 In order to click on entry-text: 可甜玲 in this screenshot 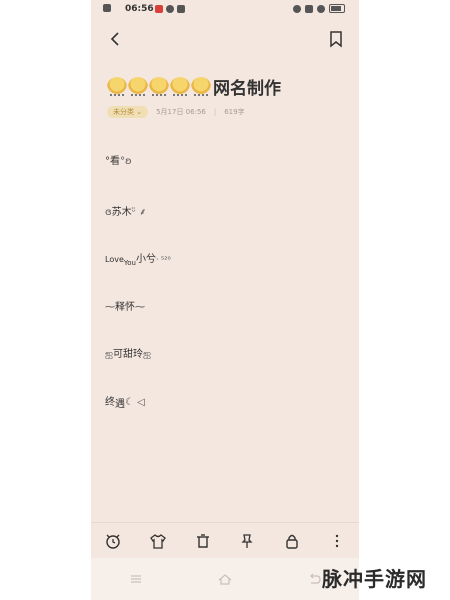, I will do `click(128, 354)`.